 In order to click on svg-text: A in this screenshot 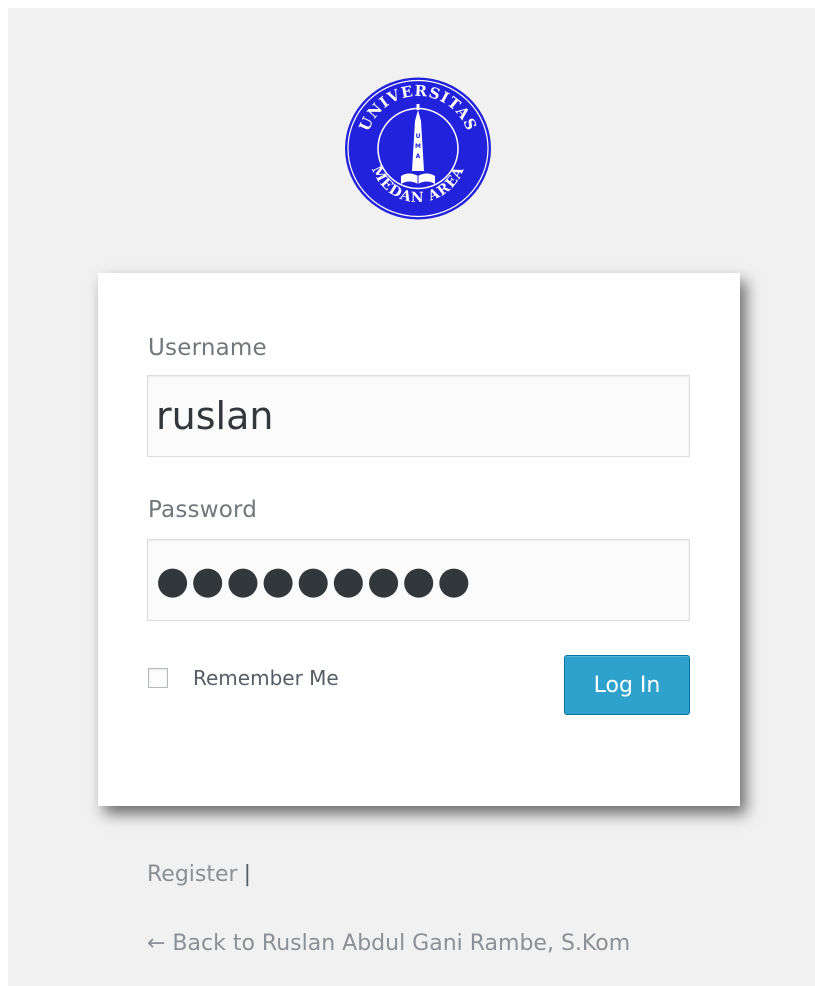, I will do `click(418, 156)`.